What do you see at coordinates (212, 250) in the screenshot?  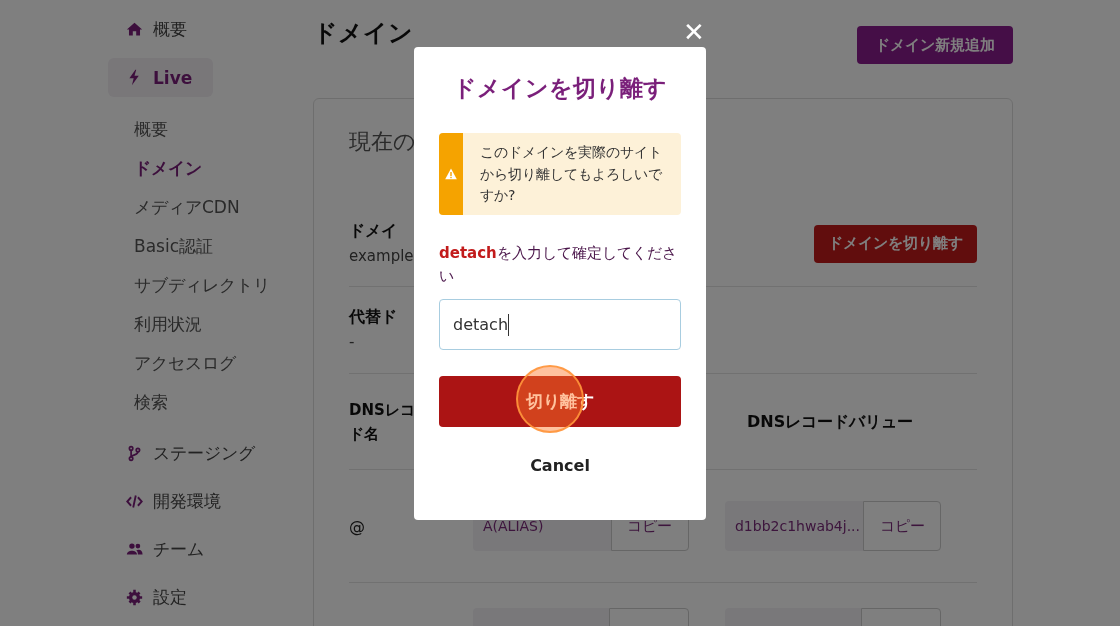 I see `sidebar-subitem: Basic認証` at bounding box center [212, 250].